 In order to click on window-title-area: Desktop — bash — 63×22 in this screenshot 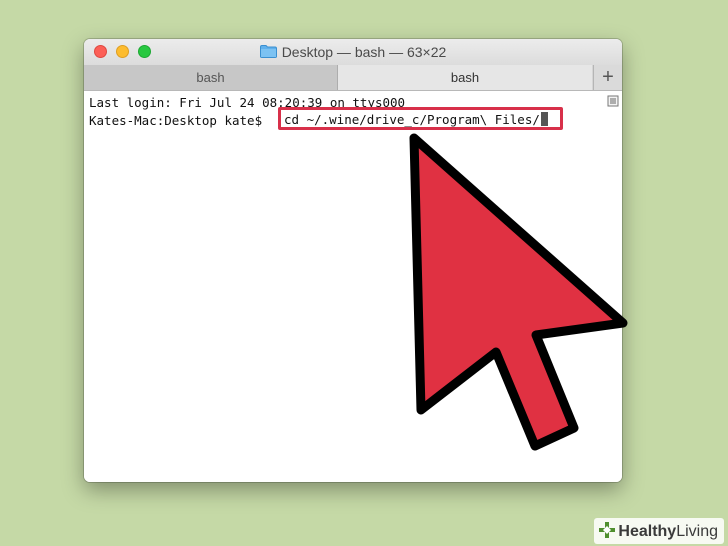, I will do `click(353, 52)`.